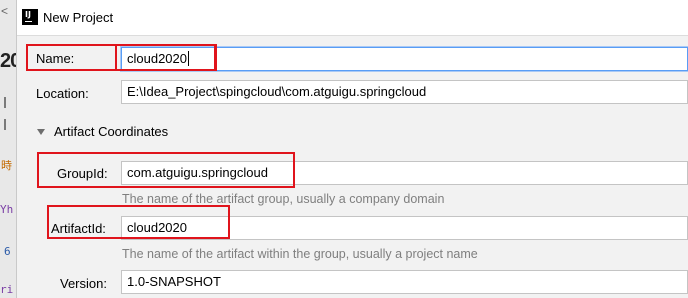 The image size is (688, 298). I want to click on triangle-down-icon, so click(41, 132).